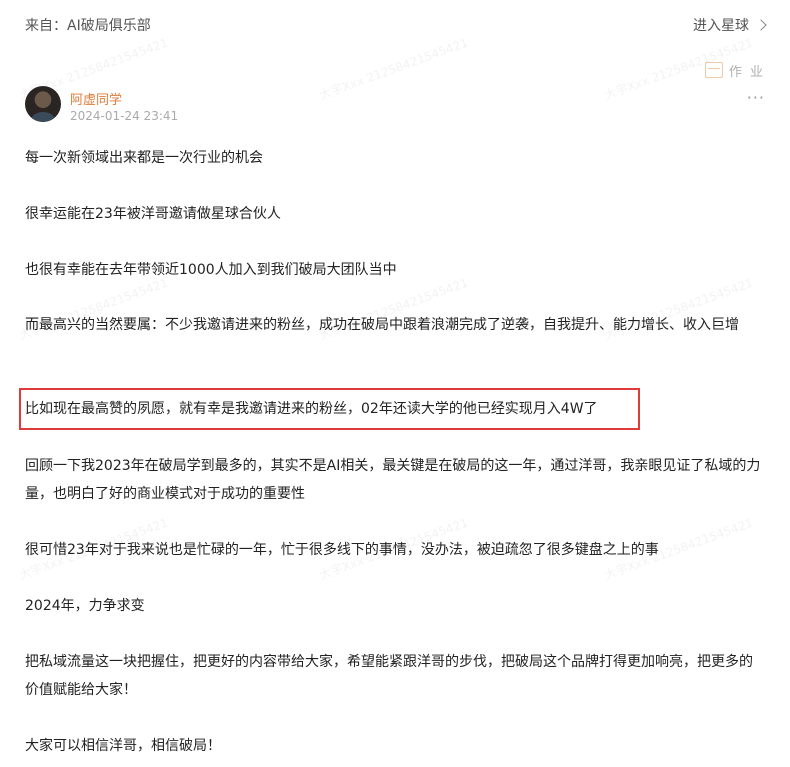 Image resolution: width=790 pixels, height=767 pixels. Describe the element at coordinates (721, 26) in the screenshot. I see `enter-planet-label: 进入星球` at that location.